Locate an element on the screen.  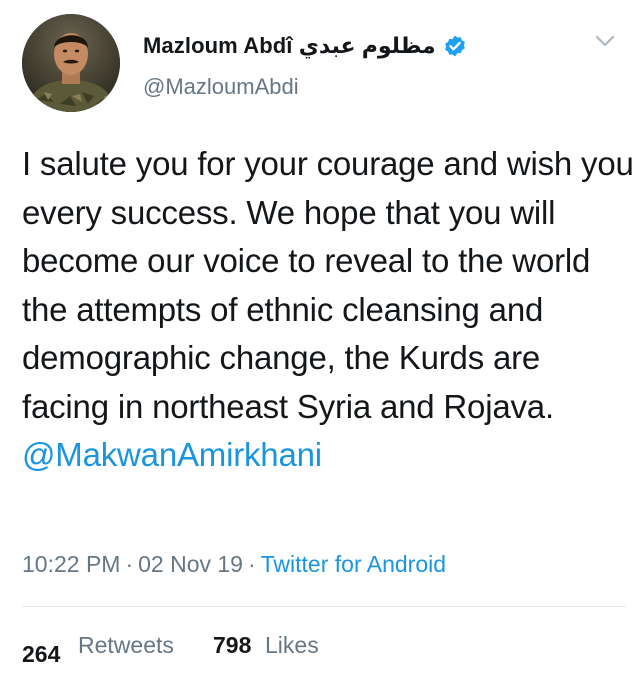
chevron-down-icon is located at coordinates (605, 41).